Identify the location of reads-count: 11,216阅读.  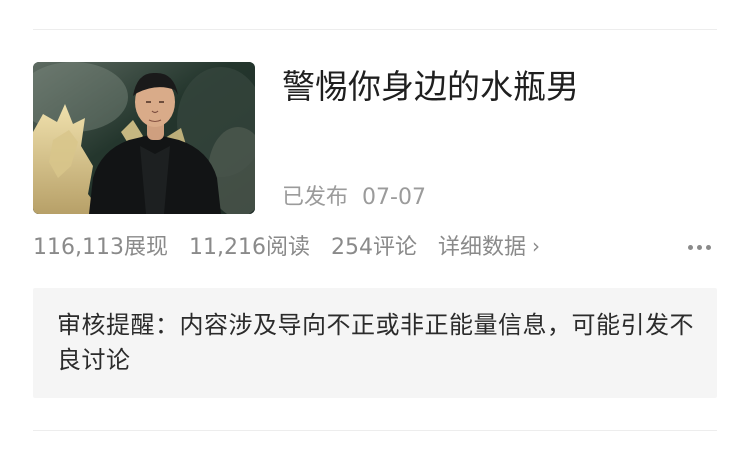
(249, 247).